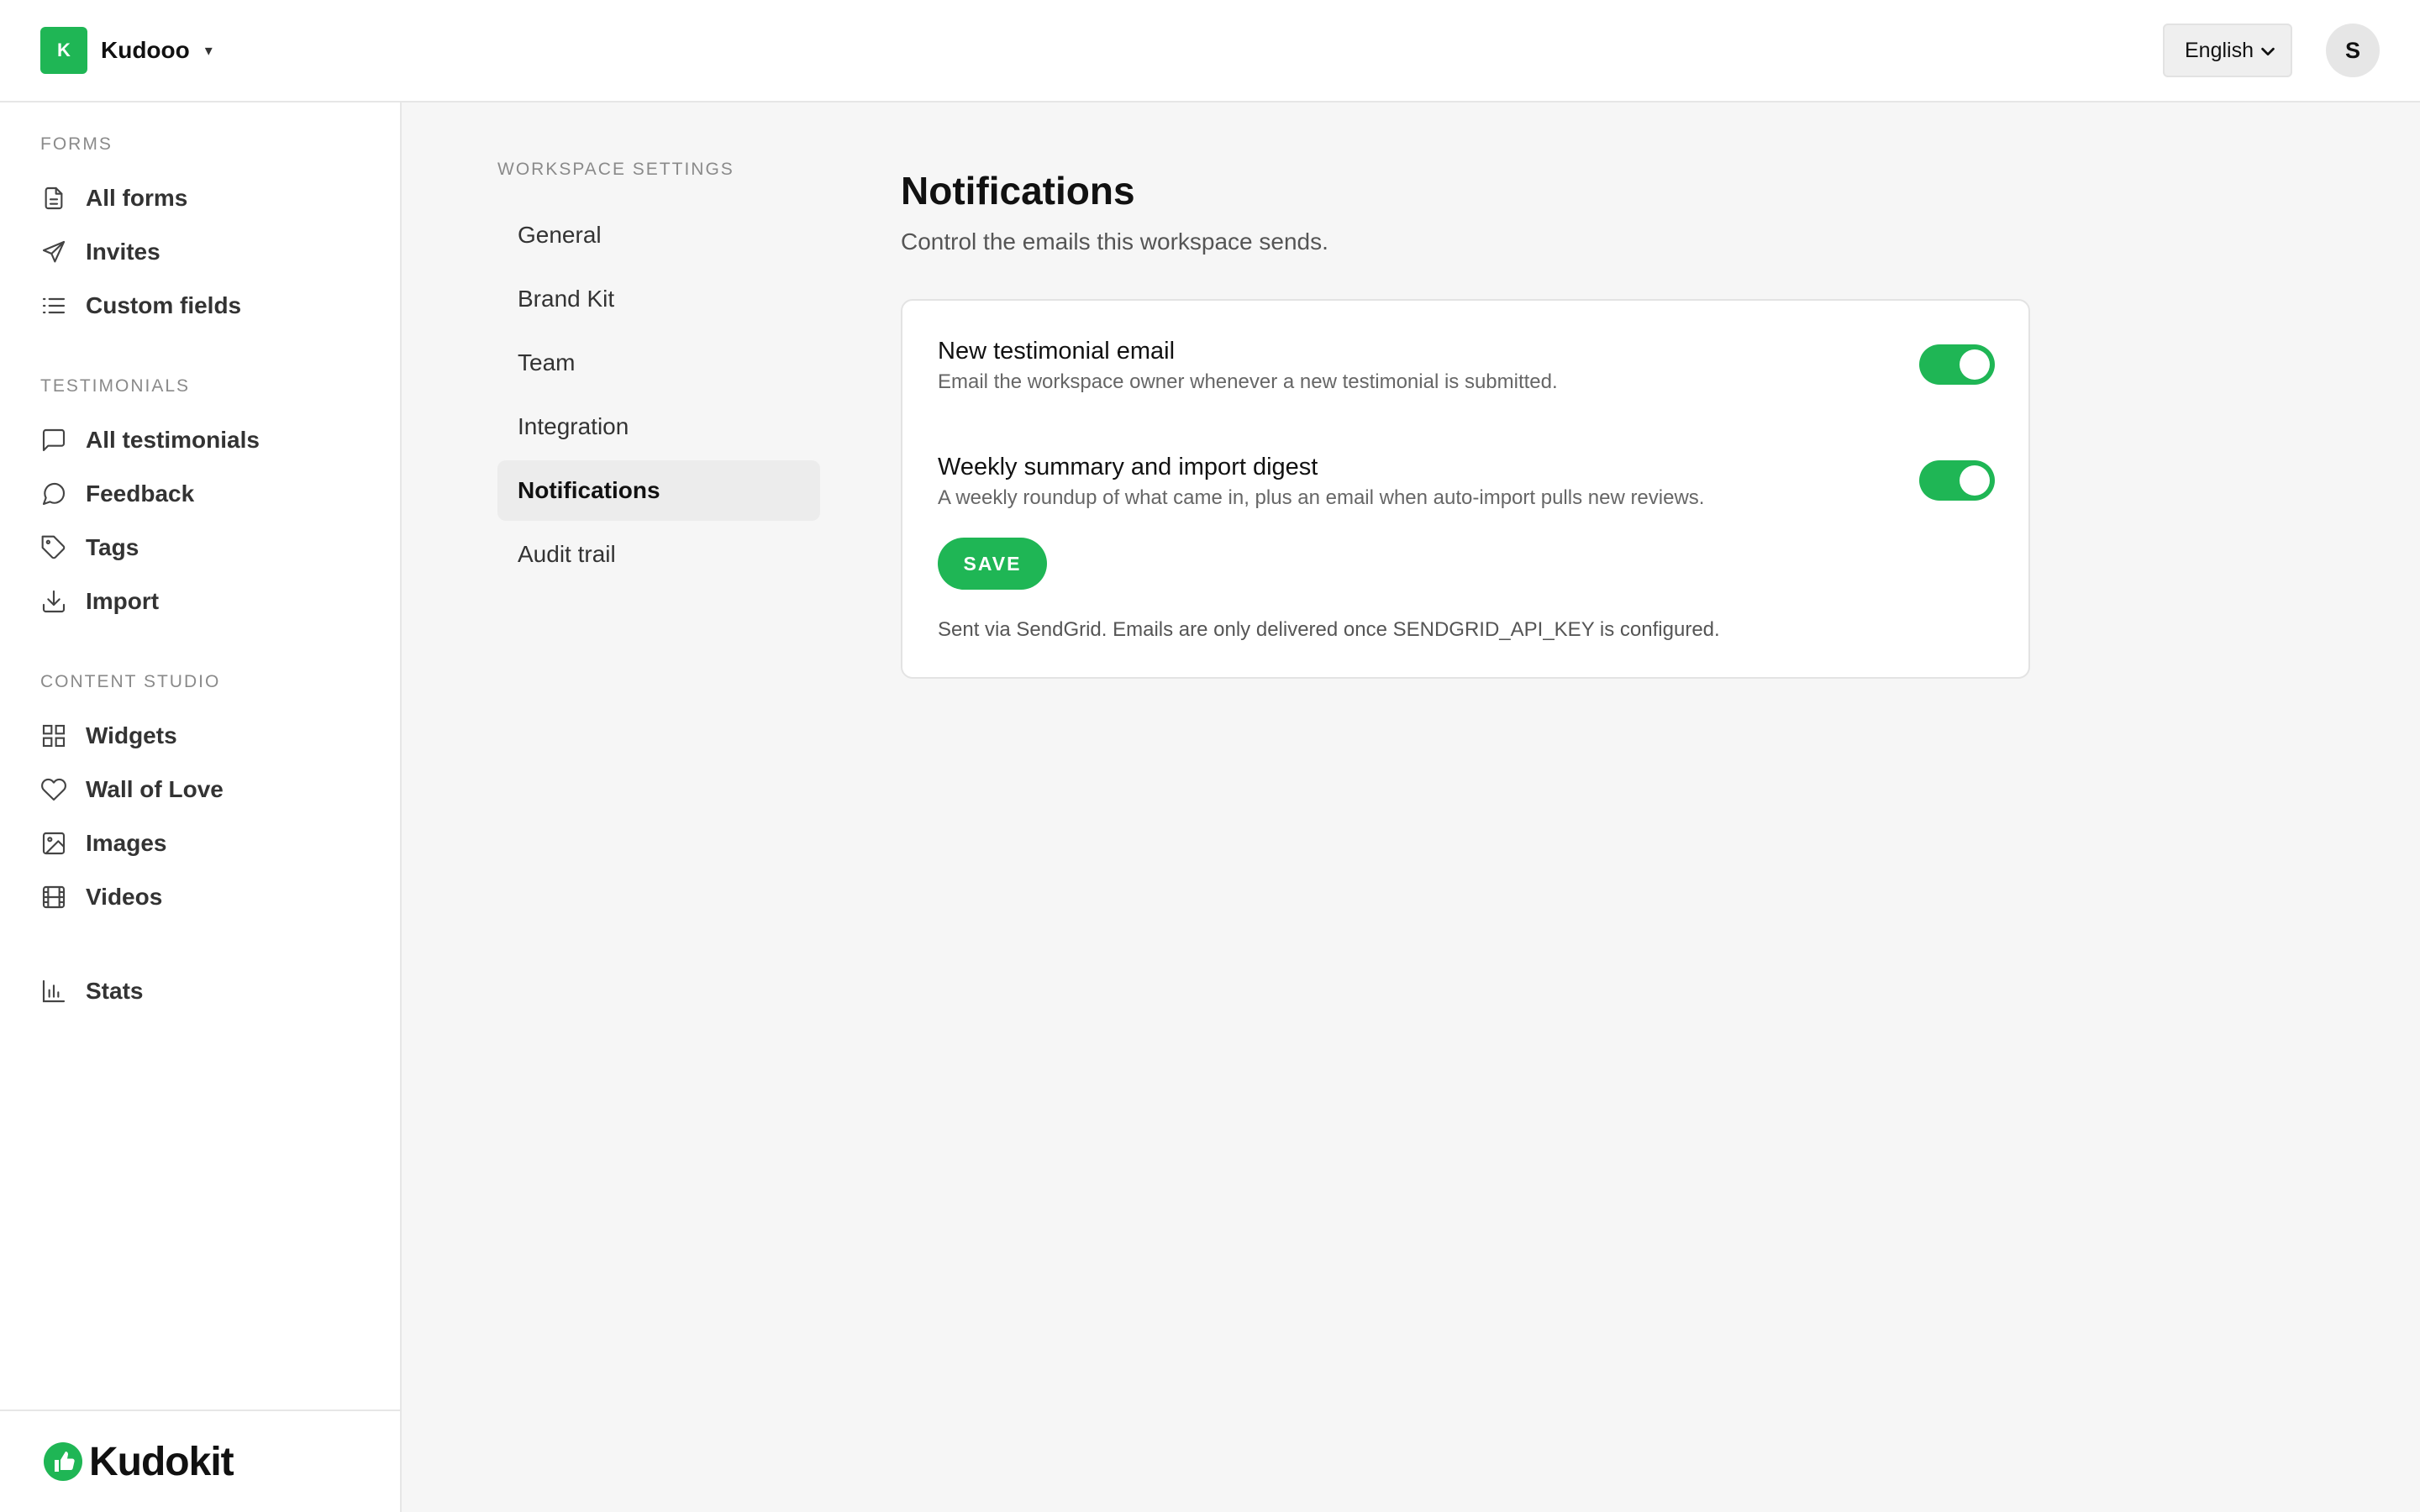 The height and width of the screenshot is (1512, 2420). What do you see at coordinates (208, 198) in the screenshot?
I see `sidebar-item-all-forms: All forms` at bounding box center [208, 198].